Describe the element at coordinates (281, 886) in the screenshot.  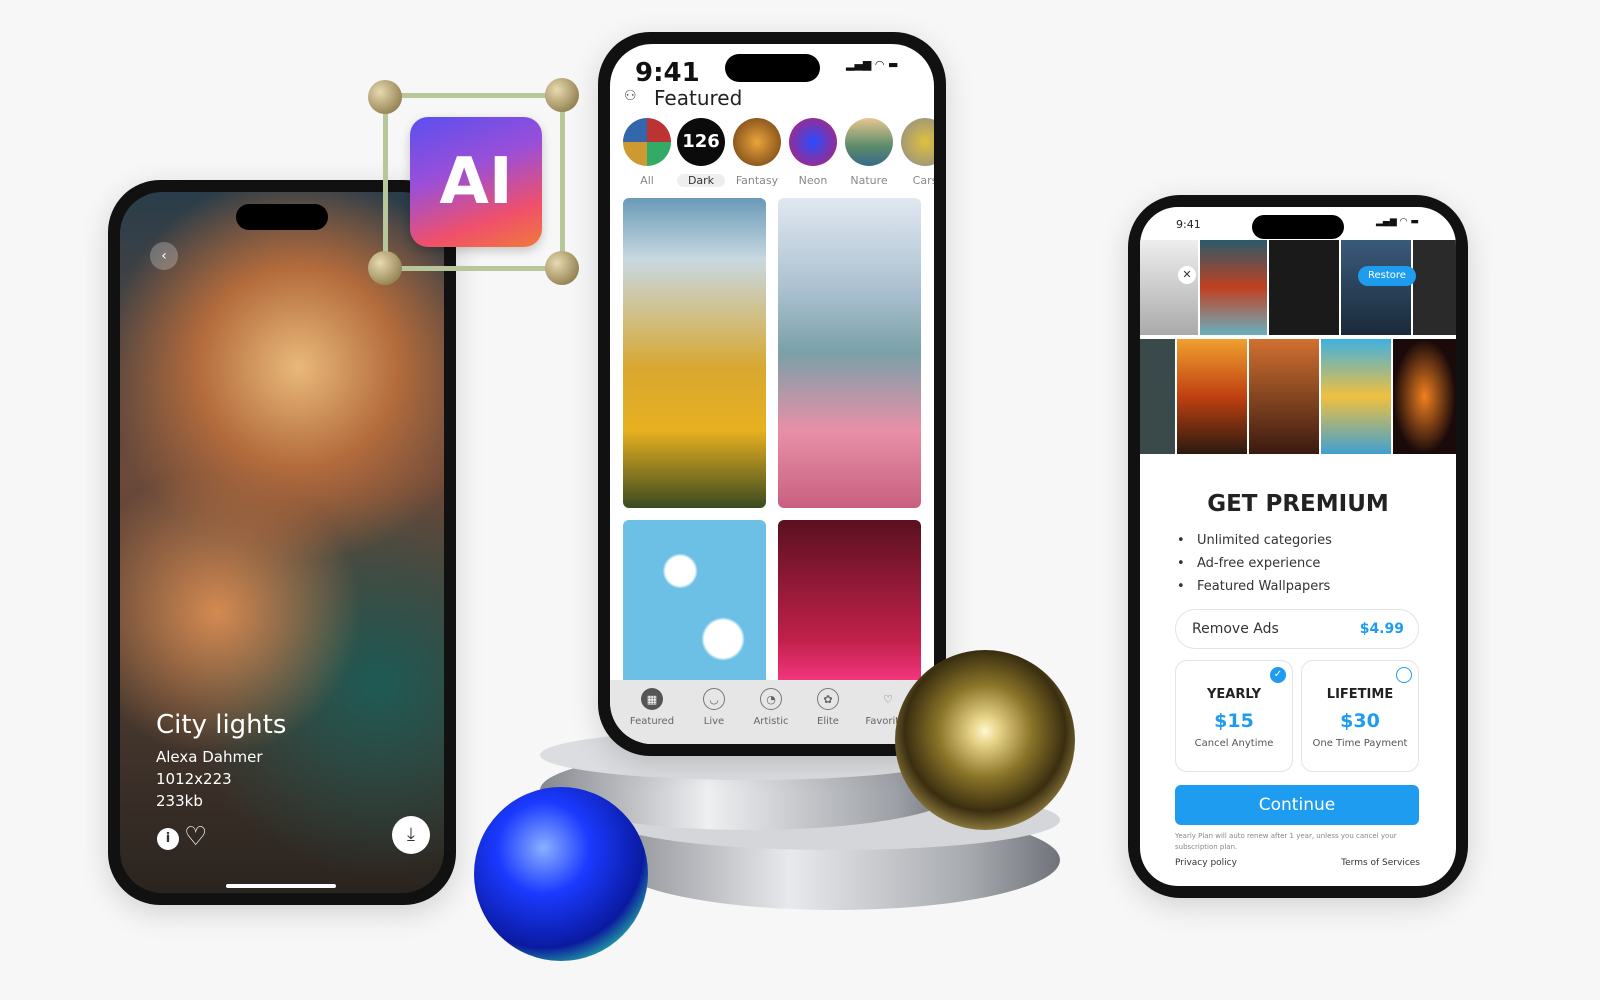
I see `home-indicator` at that location.